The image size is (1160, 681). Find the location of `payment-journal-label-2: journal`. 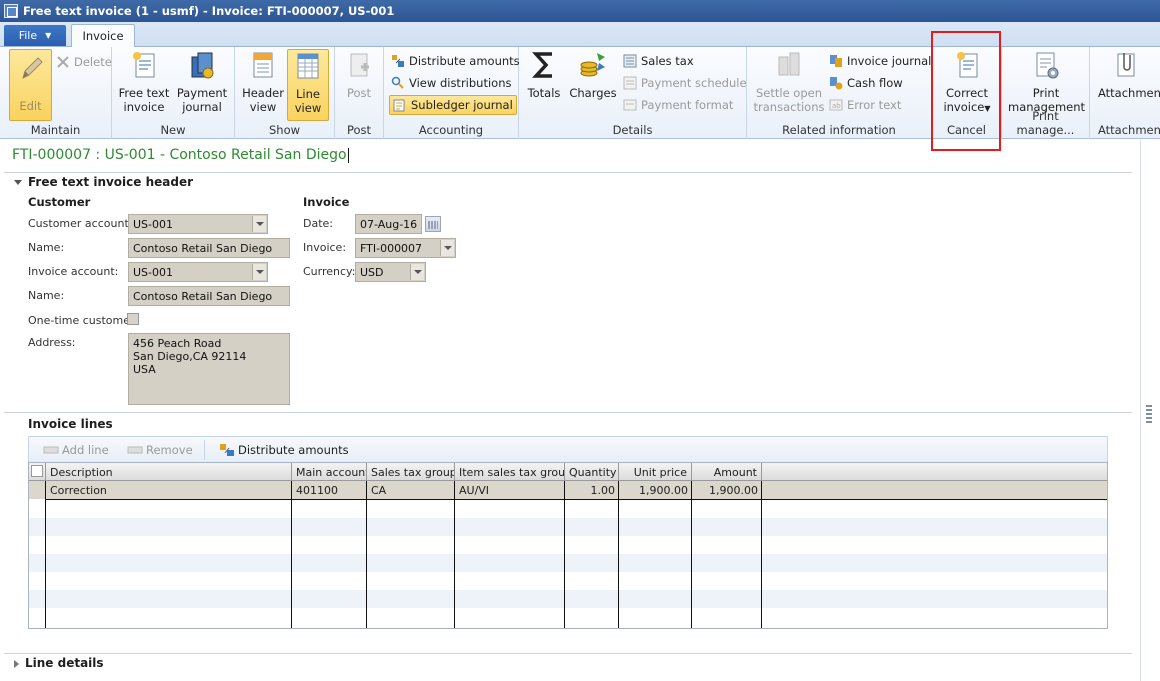

payment-journal-label-2: journal is located at coordinates (202, 107).